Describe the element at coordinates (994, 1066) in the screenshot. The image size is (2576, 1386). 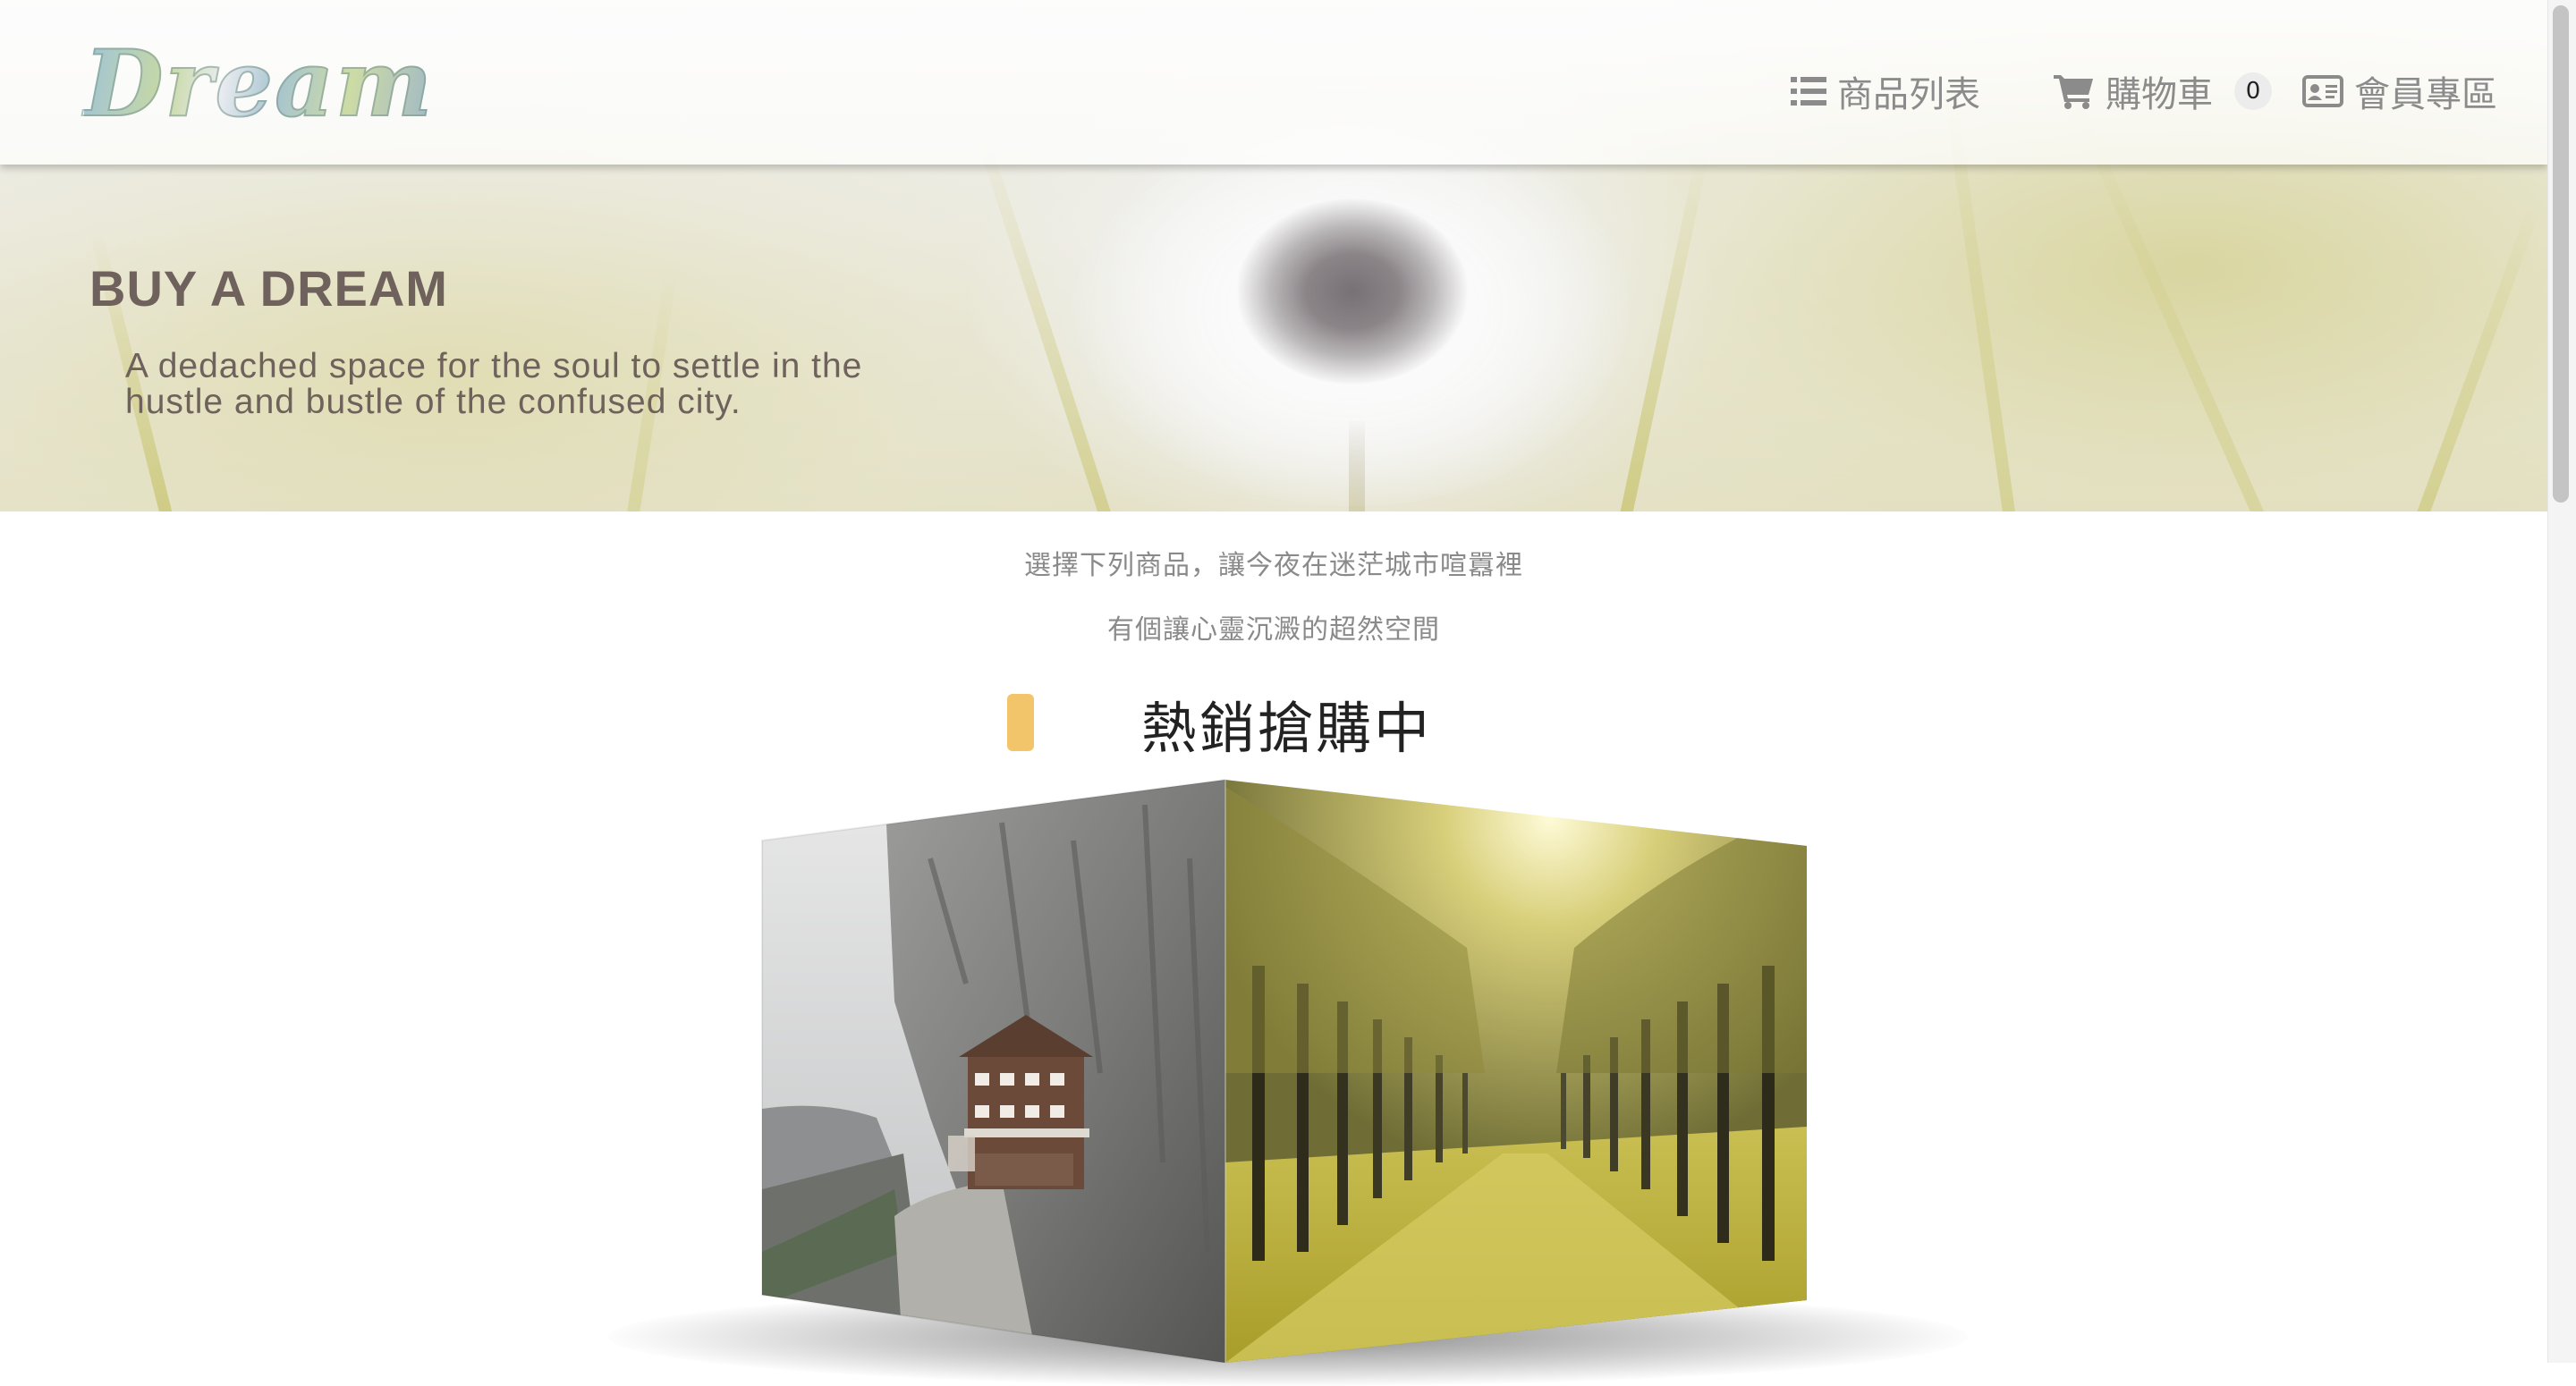
I see `cliffside-house-photo` at that location.